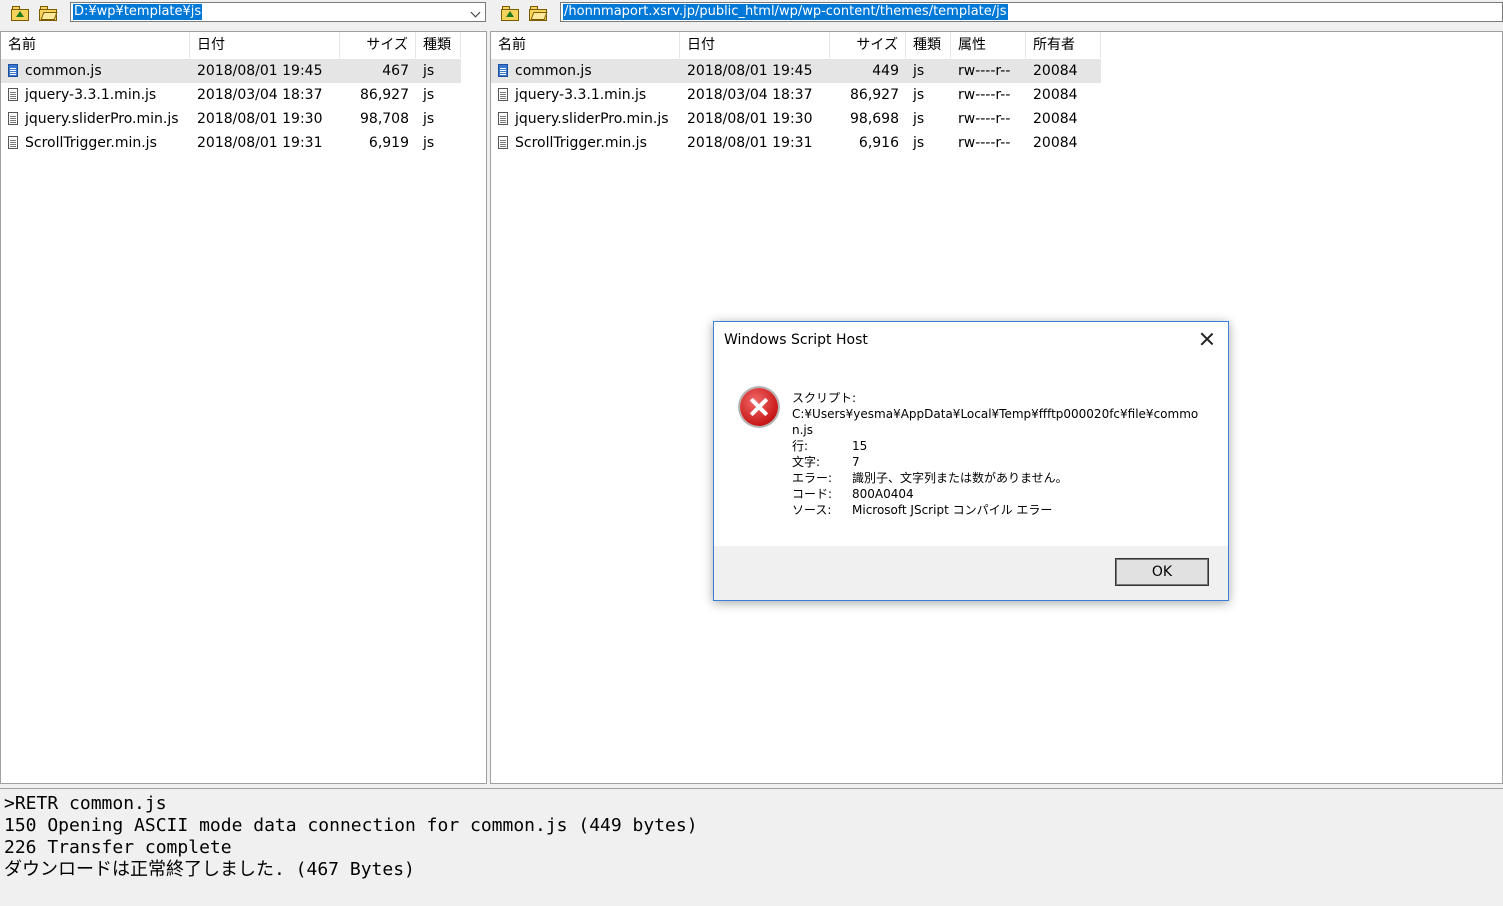 The image size is (1503, 906). What do you see at coordinates (118, 847) in the screenshot?
I see `log-line: 226 Transfer complete` at bounding box center [118, 847].